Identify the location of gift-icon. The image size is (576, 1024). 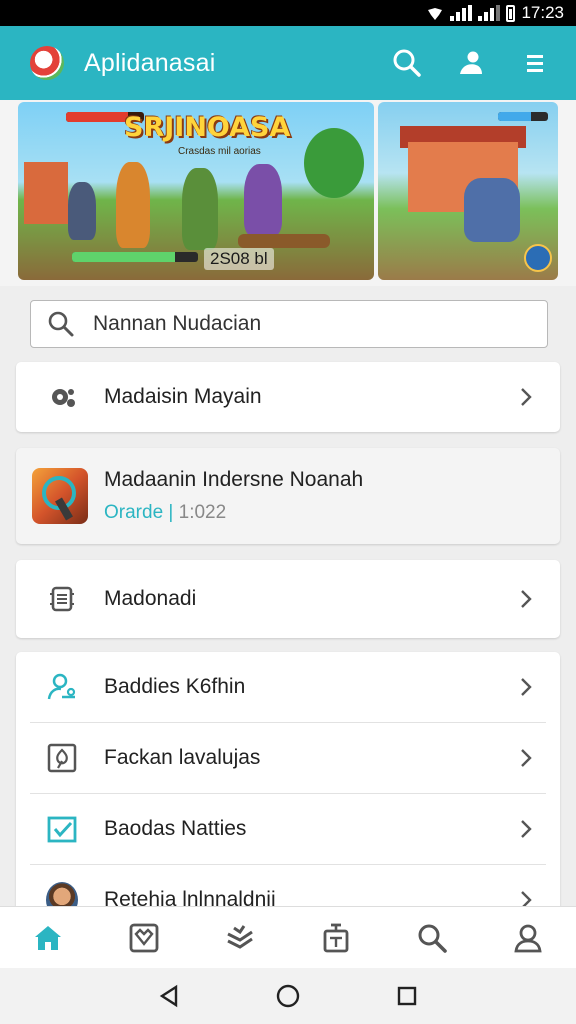
(144, 937).